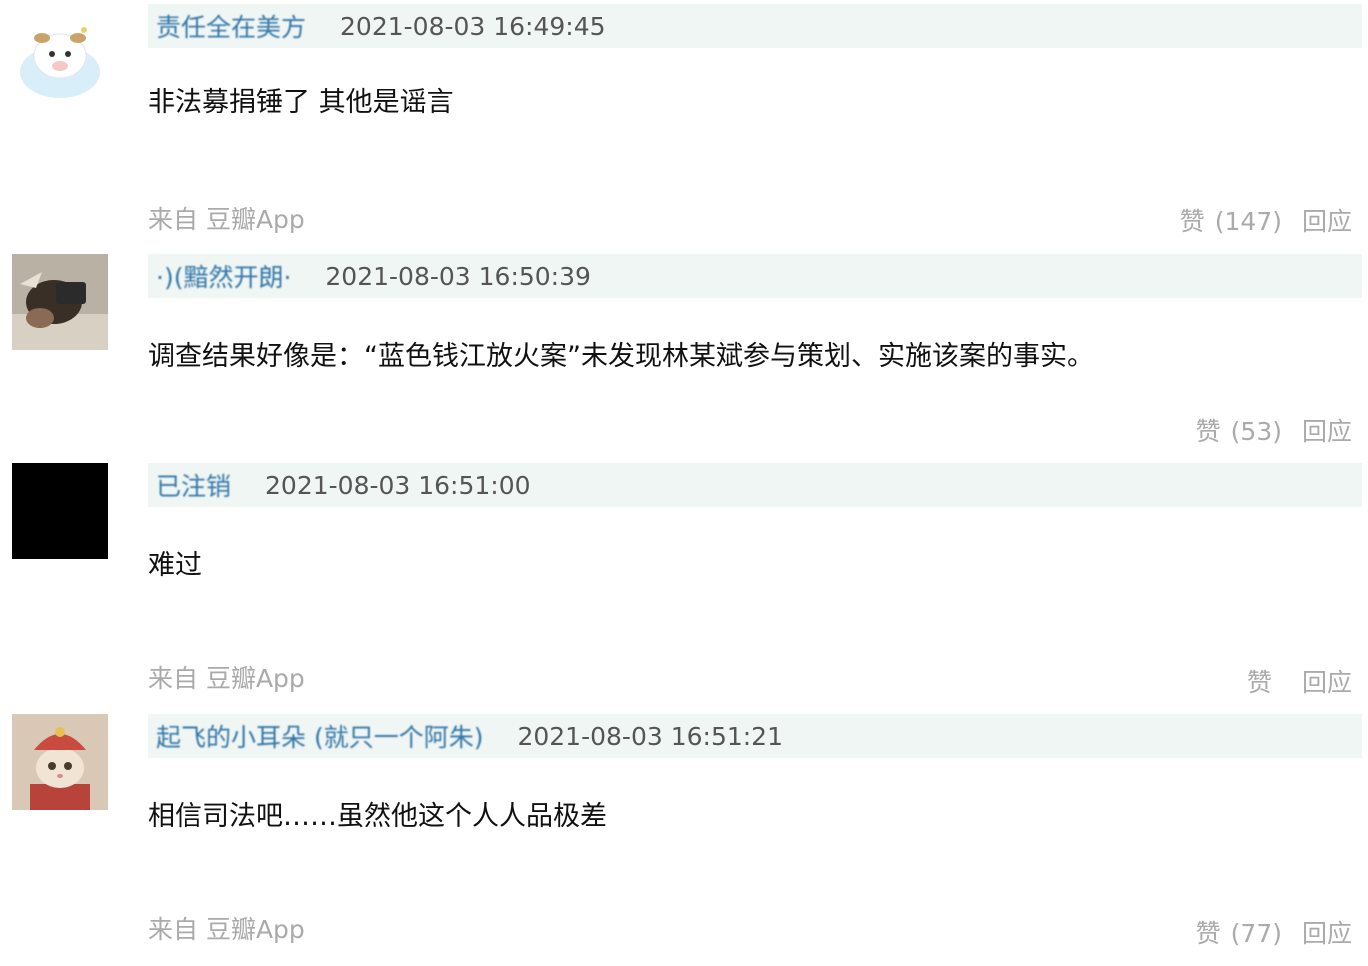 This screenshot has width=1368, height=966. I want to click on comment-meta: 责任全在美方 2021-08-03 16:49:45, so click(755, 26).